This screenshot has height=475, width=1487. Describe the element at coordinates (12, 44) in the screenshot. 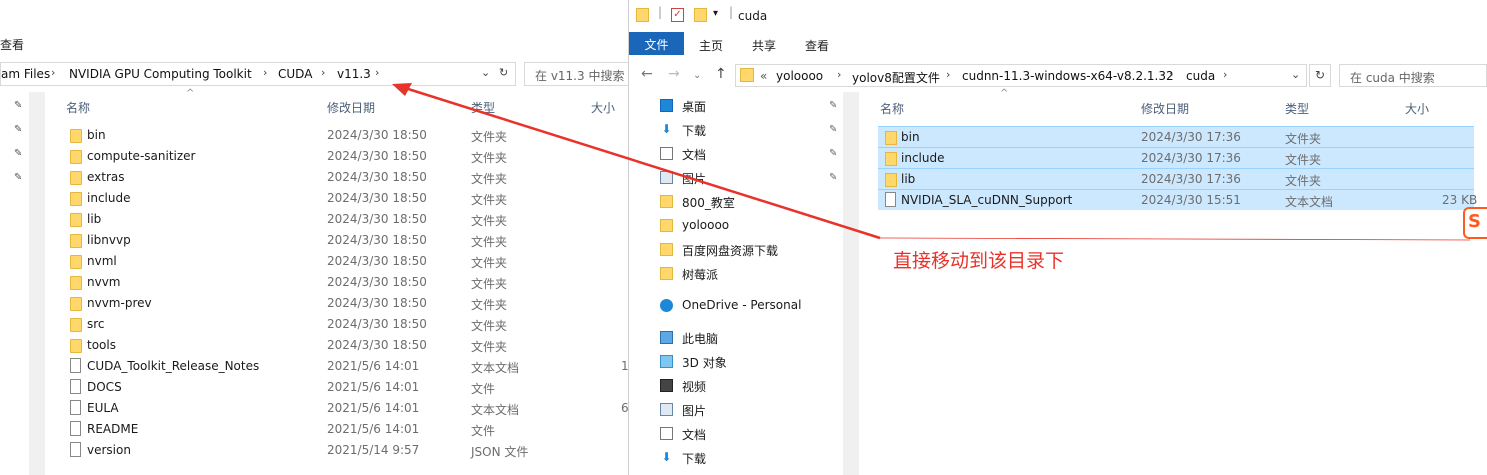

I see `left-menu-view: 查看` at that location.